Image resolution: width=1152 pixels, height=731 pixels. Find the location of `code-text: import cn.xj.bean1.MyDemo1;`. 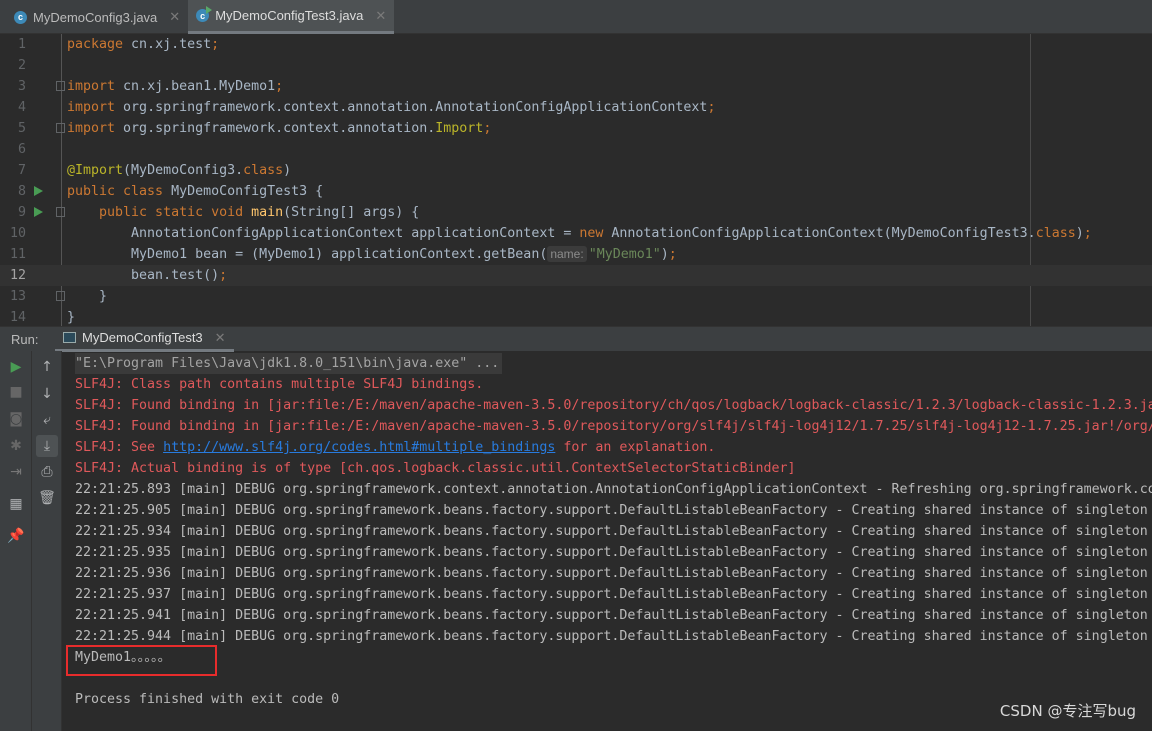

code-text: import cn.xj.bean1.MyDemo1; is located at coordinates (175, 86).